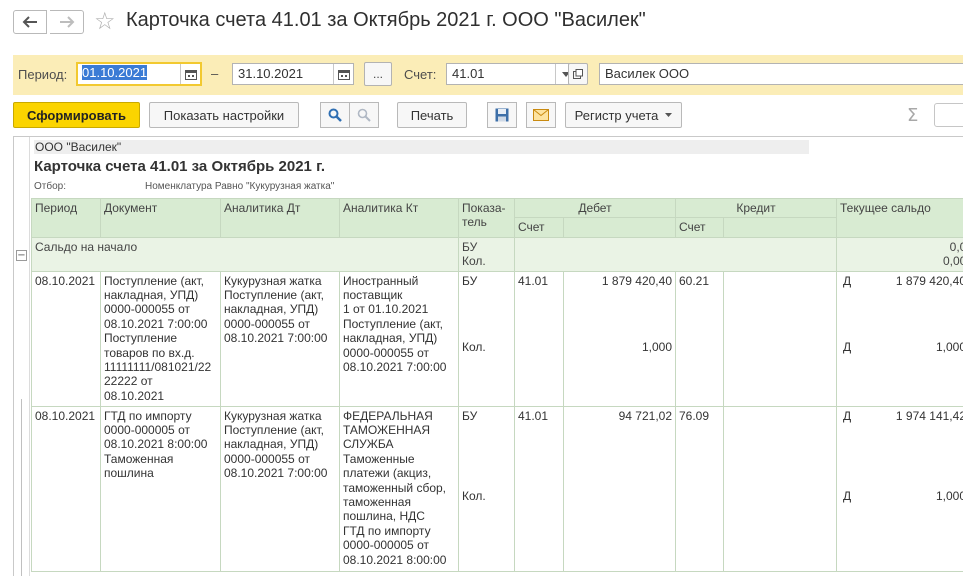 The height and width of the screenshot is (576, 963). What do you see at coordinates (432, 115) in the screenshot?
I see `print-button: Печать` at bounding box center [432, 115].